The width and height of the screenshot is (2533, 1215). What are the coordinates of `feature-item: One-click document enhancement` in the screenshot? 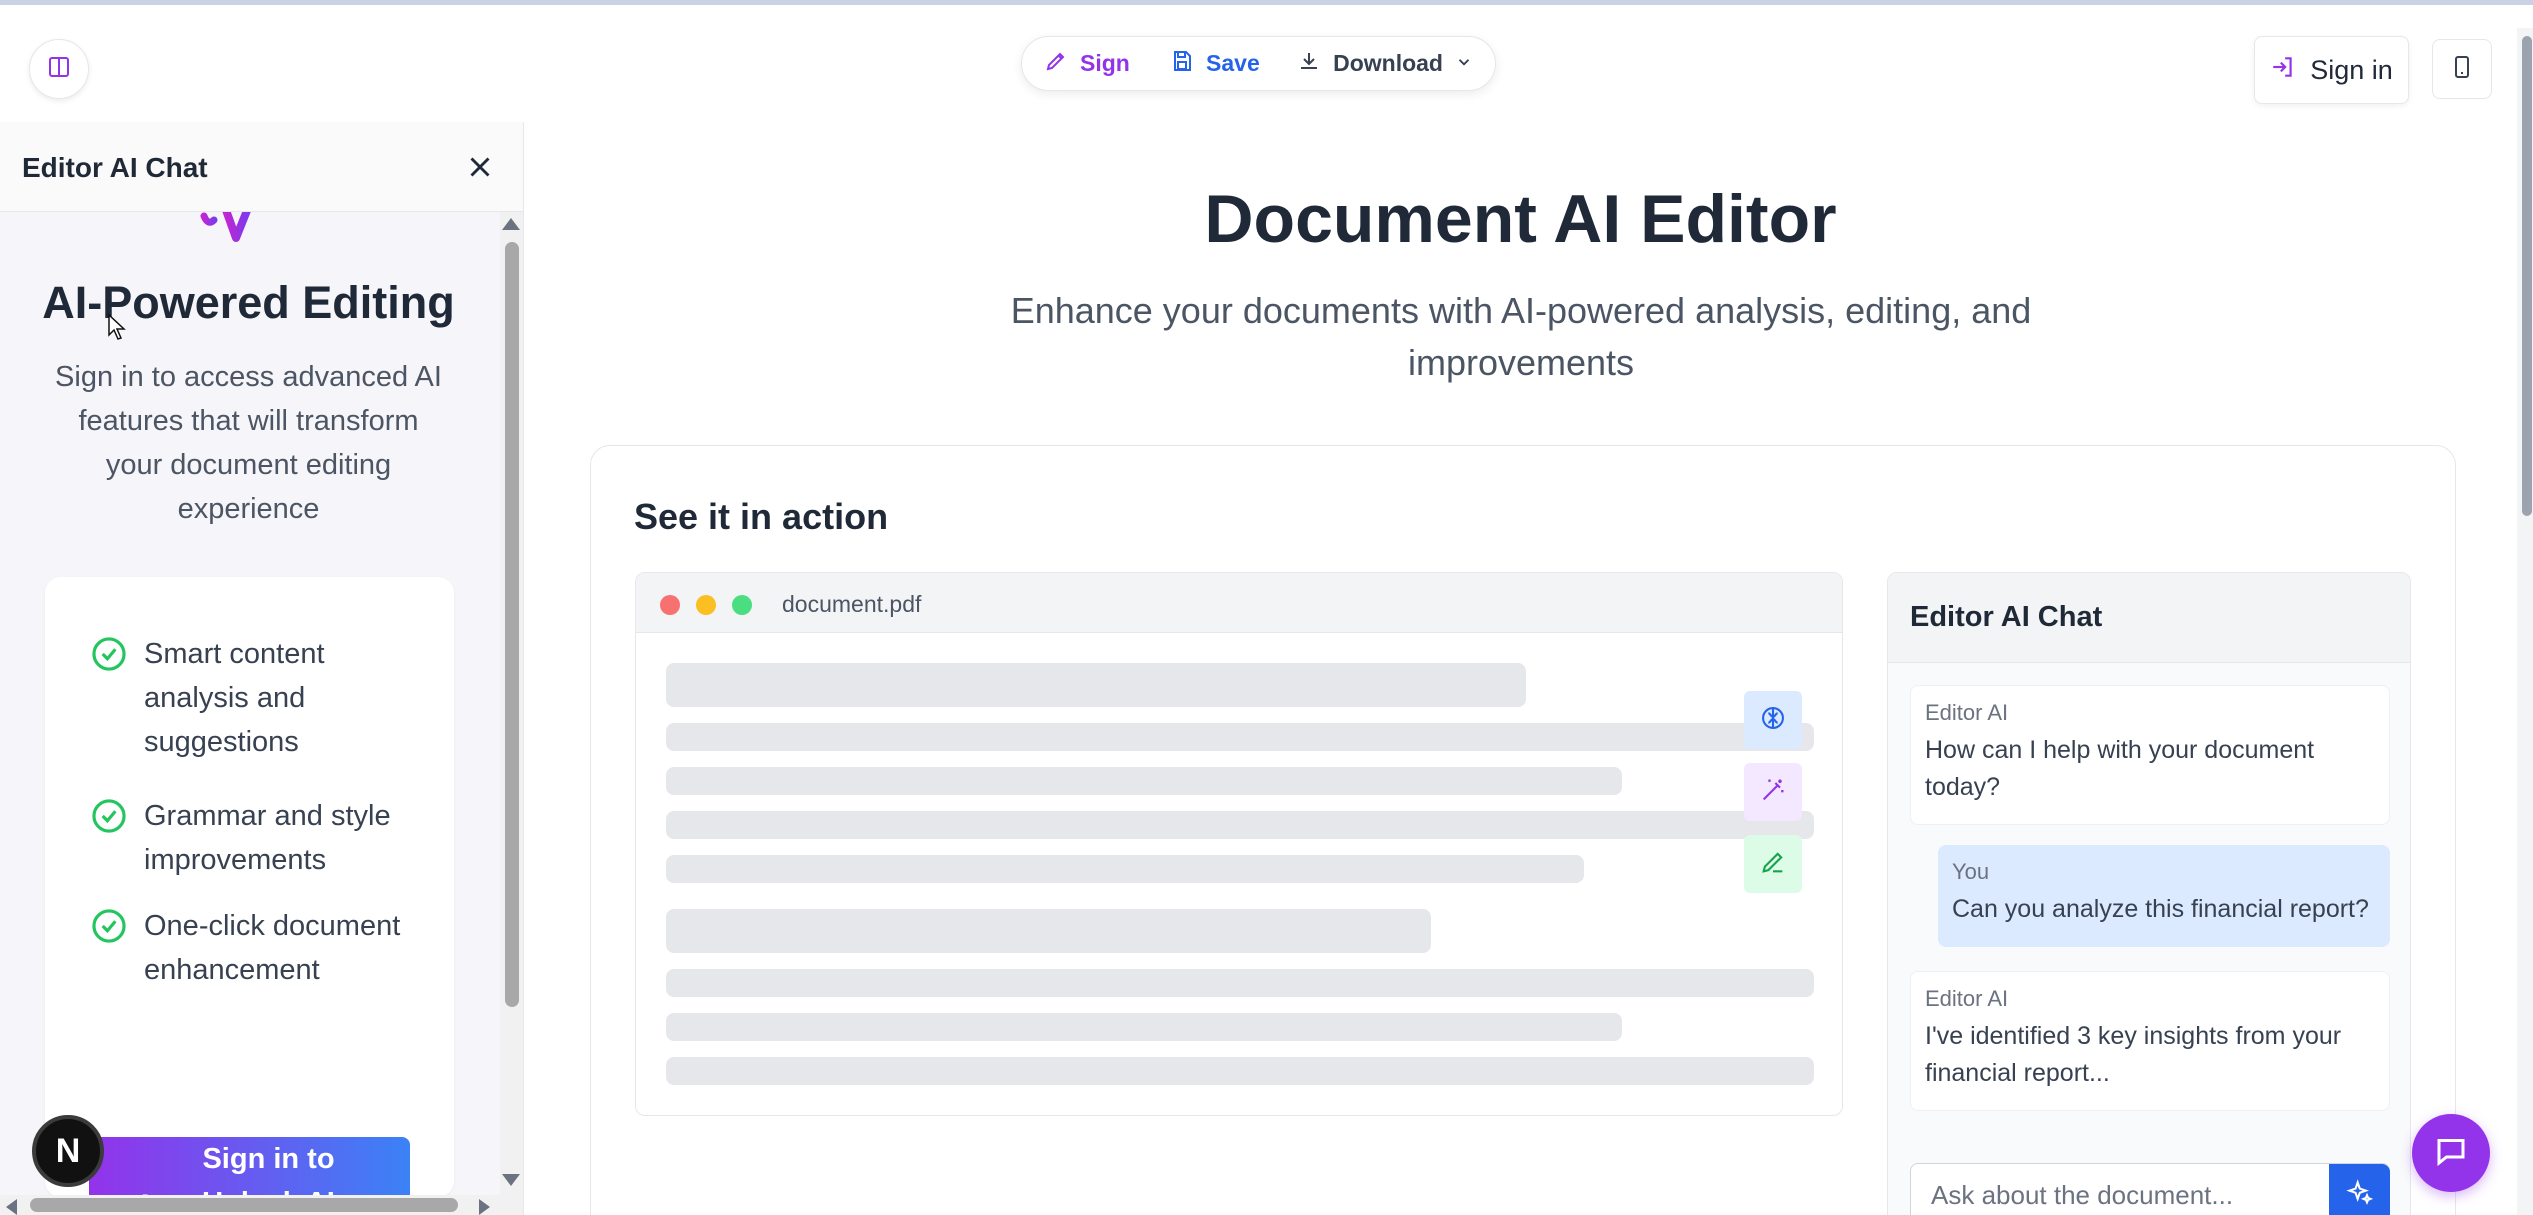 It's located at (260, 948).